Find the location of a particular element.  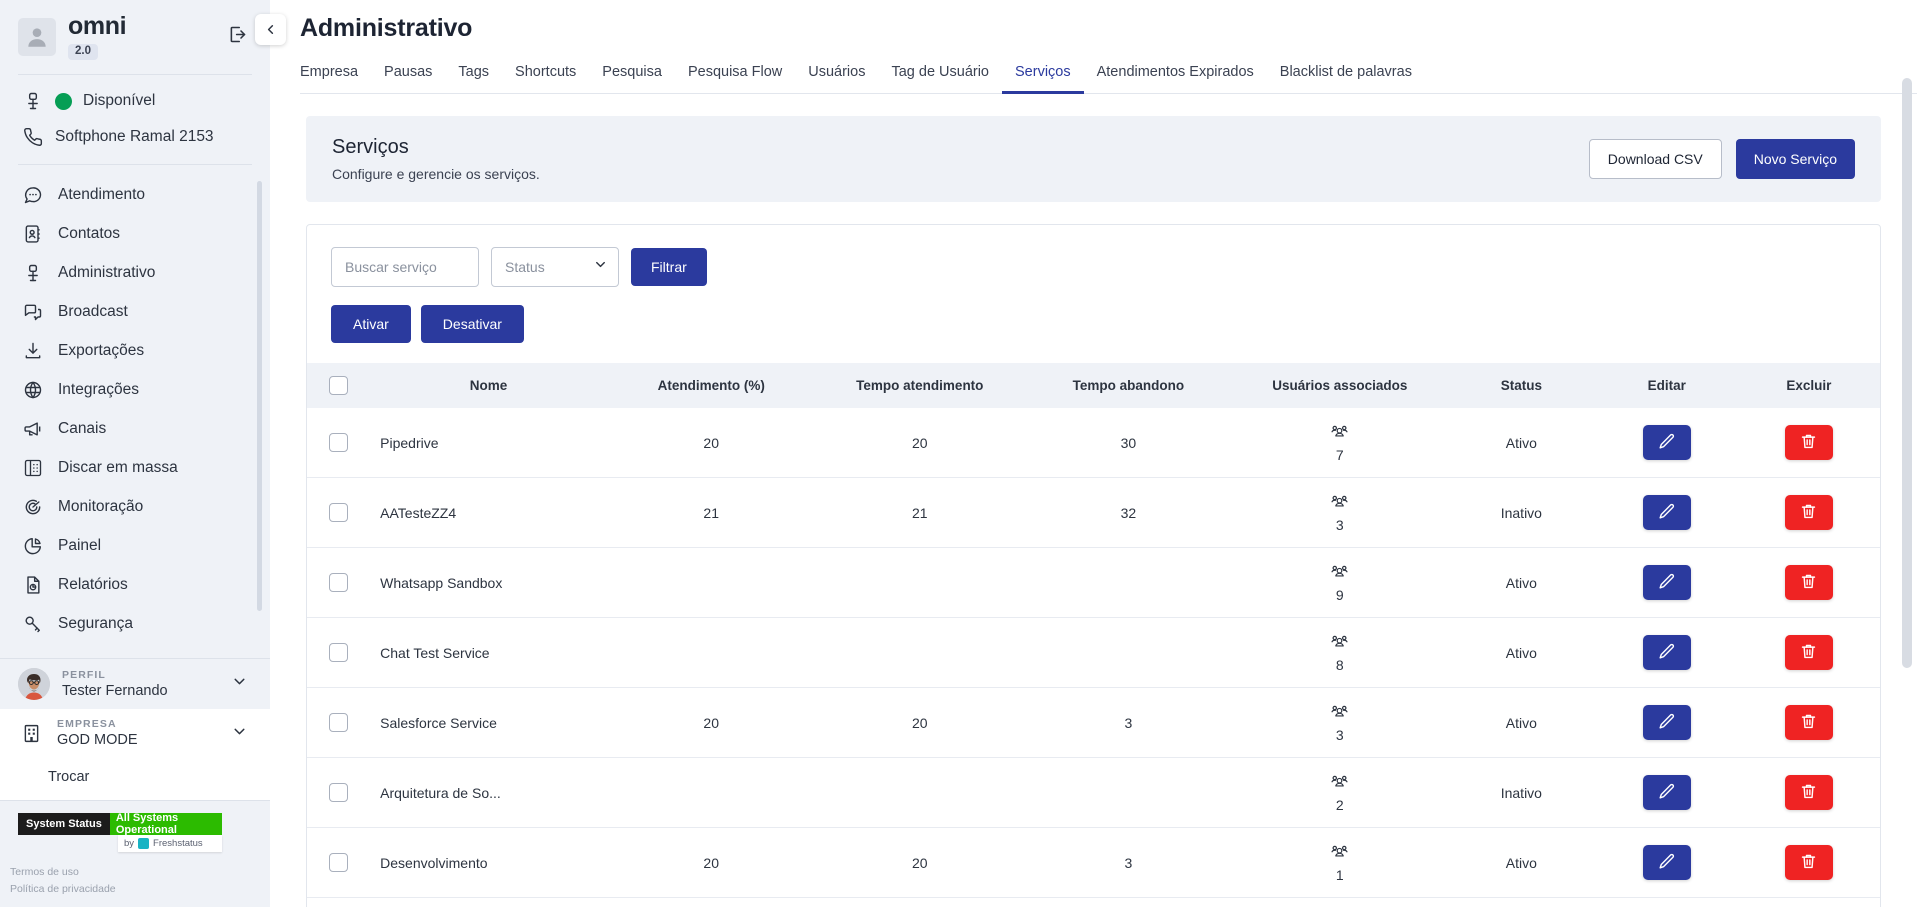

sidebar-item-administrativo: Administrativo is located at coordinates (135, 272).